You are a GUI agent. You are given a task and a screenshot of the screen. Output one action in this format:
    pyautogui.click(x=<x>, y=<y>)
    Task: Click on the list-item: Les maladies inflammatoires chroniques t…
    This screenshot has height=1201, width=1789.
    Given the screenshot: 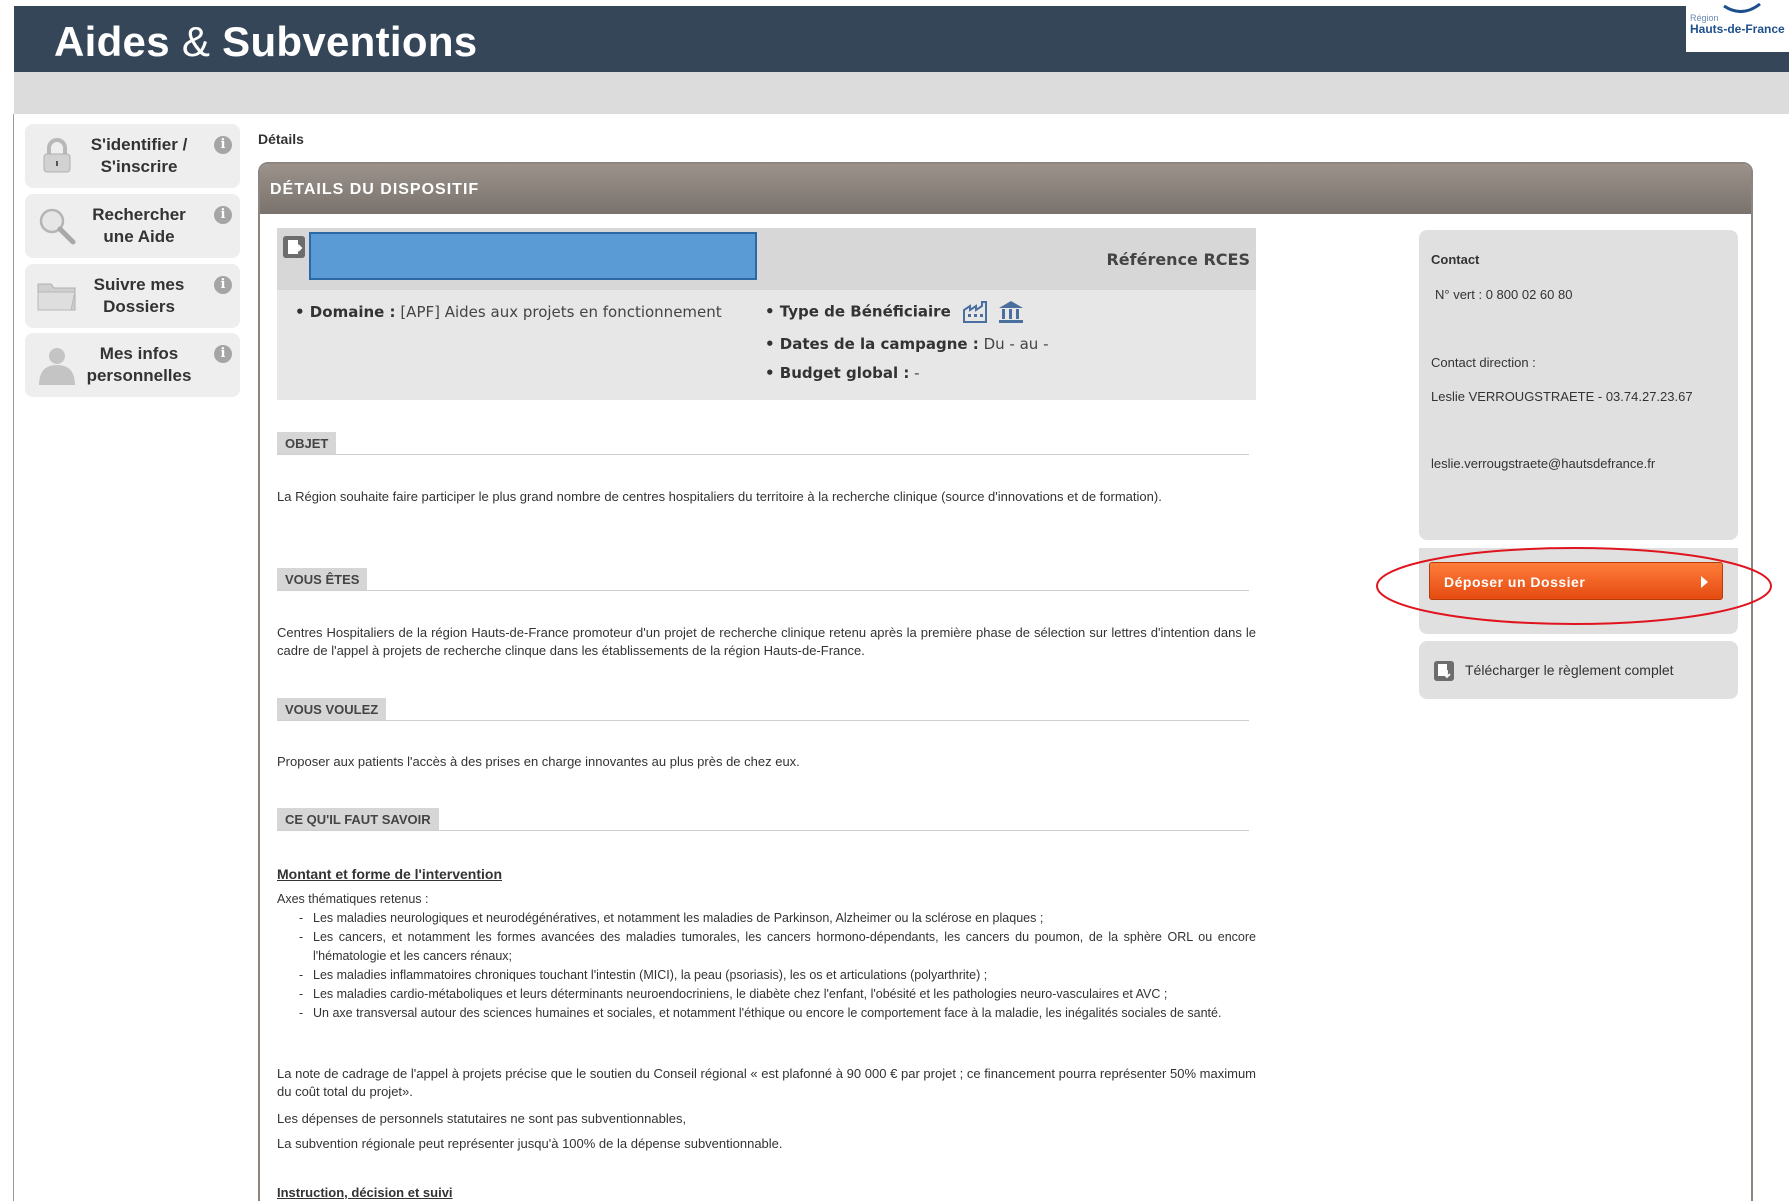 What is the action you would take?
    pyautogui.click(x=777, y=975)
    